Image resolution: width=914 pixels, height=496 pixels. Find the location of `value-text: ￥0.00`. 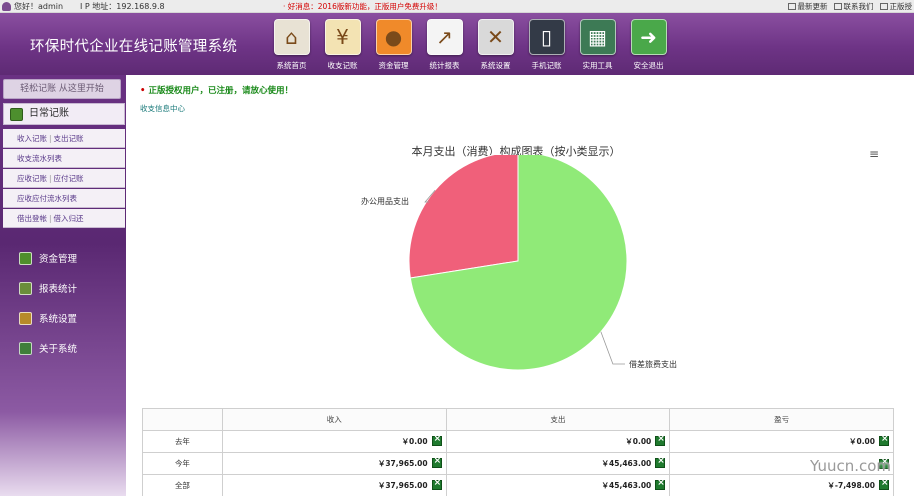

value-text: ￥0.00 is located at coordinates (414, 441).